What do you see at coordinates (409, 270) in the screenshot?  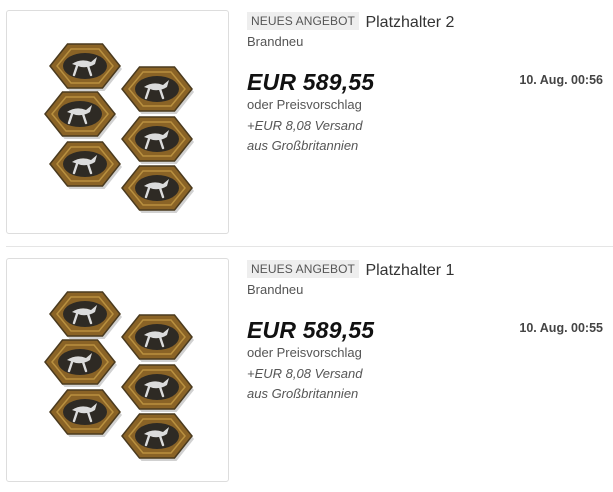 I see `item-title-link: Platzhalter 1` at bounding box center [409, 270].